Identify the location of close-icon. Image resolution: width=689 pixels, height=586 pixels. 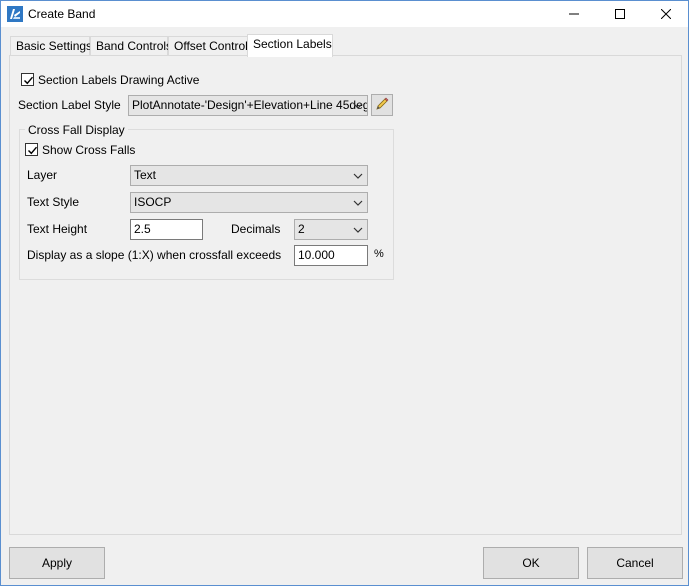
(666, 14).